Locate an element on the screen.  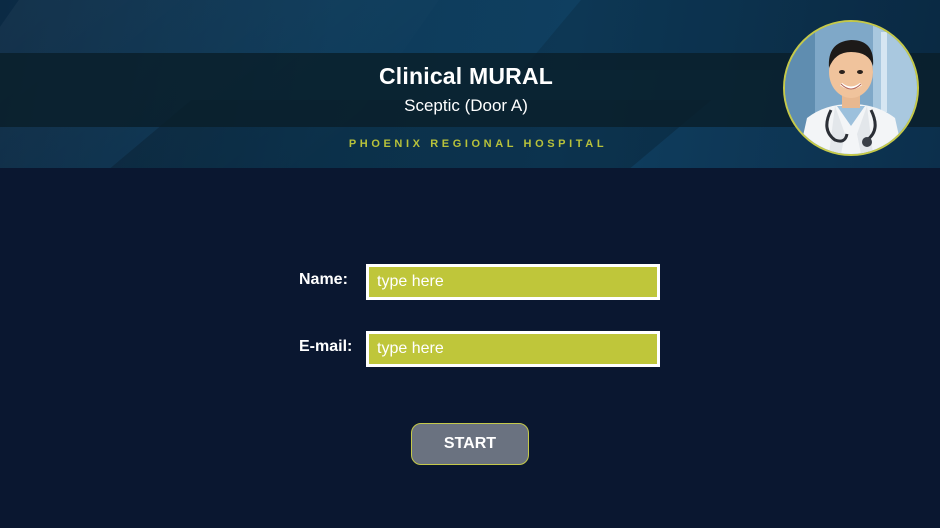
doctor-avatar is located at coordinates (851, 88).